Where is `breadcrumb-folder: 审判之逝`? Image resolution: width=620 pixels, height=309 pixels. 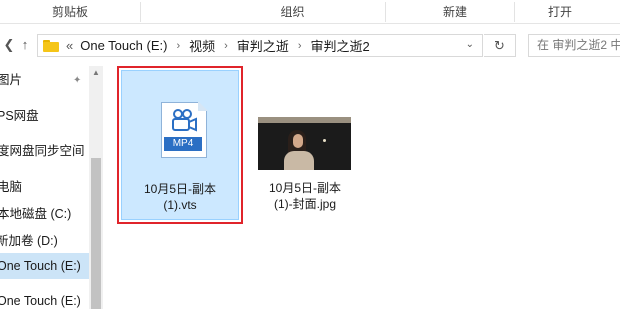 breadcrumb-folder: 审判之逝 is located at coordinates (263, 45).